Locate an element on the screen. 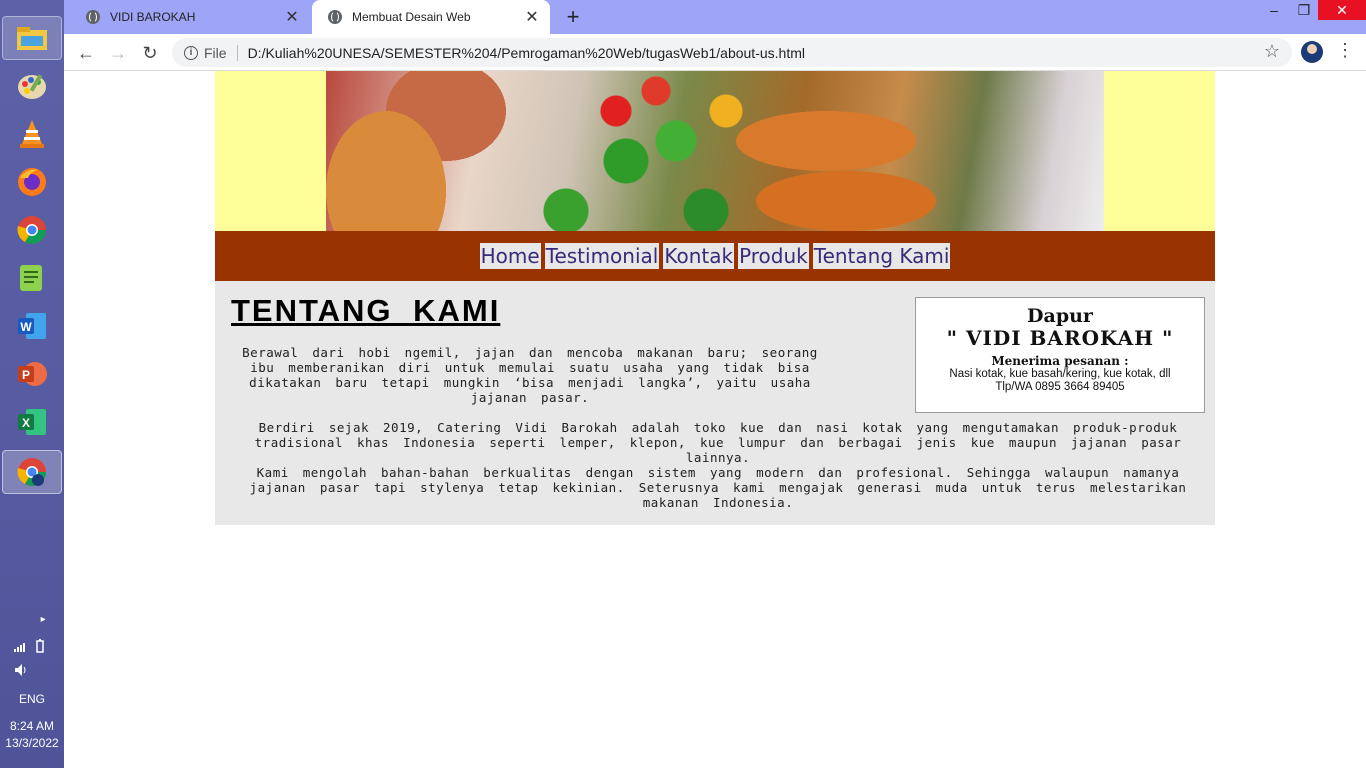 The height and width of the screenshot is (768, 1366). notepadpp-icon is located at coordinates (32, 278).